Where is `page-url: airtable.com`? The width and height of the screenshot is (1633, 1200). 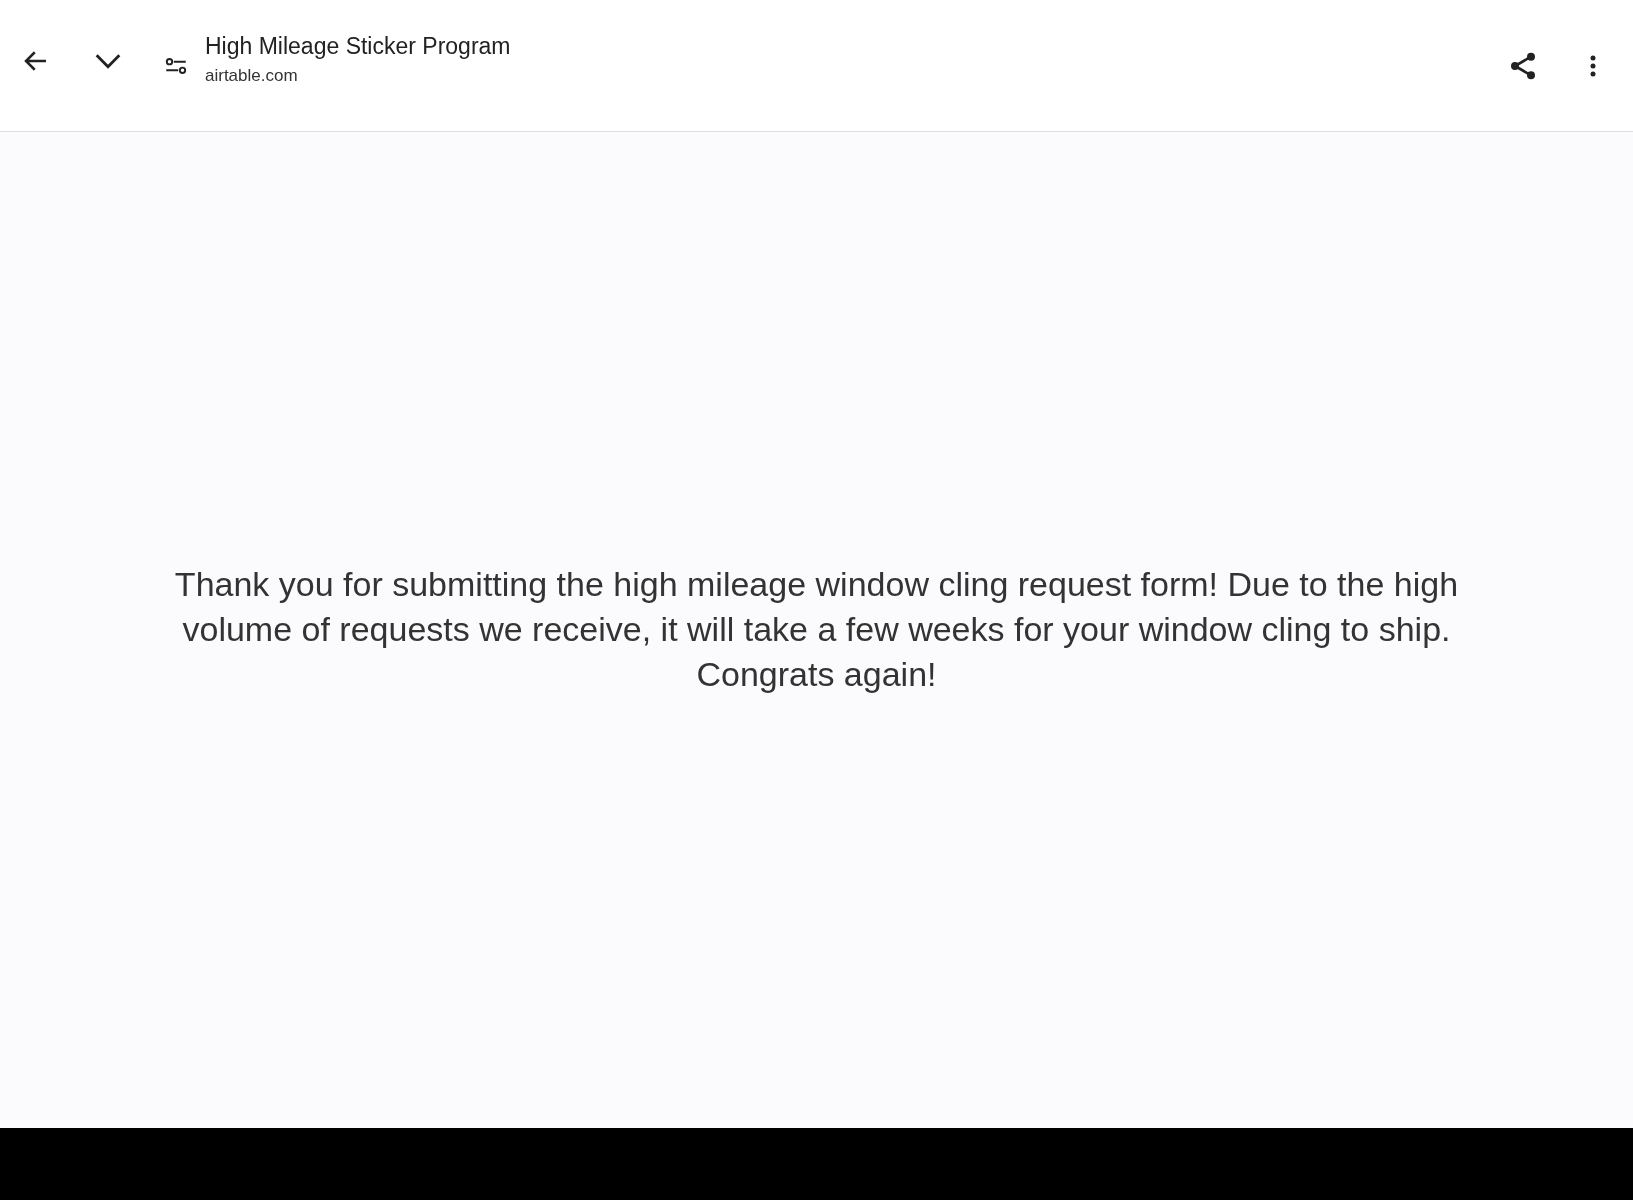
page-url: airtable.com is located at coordinates (252, 76).